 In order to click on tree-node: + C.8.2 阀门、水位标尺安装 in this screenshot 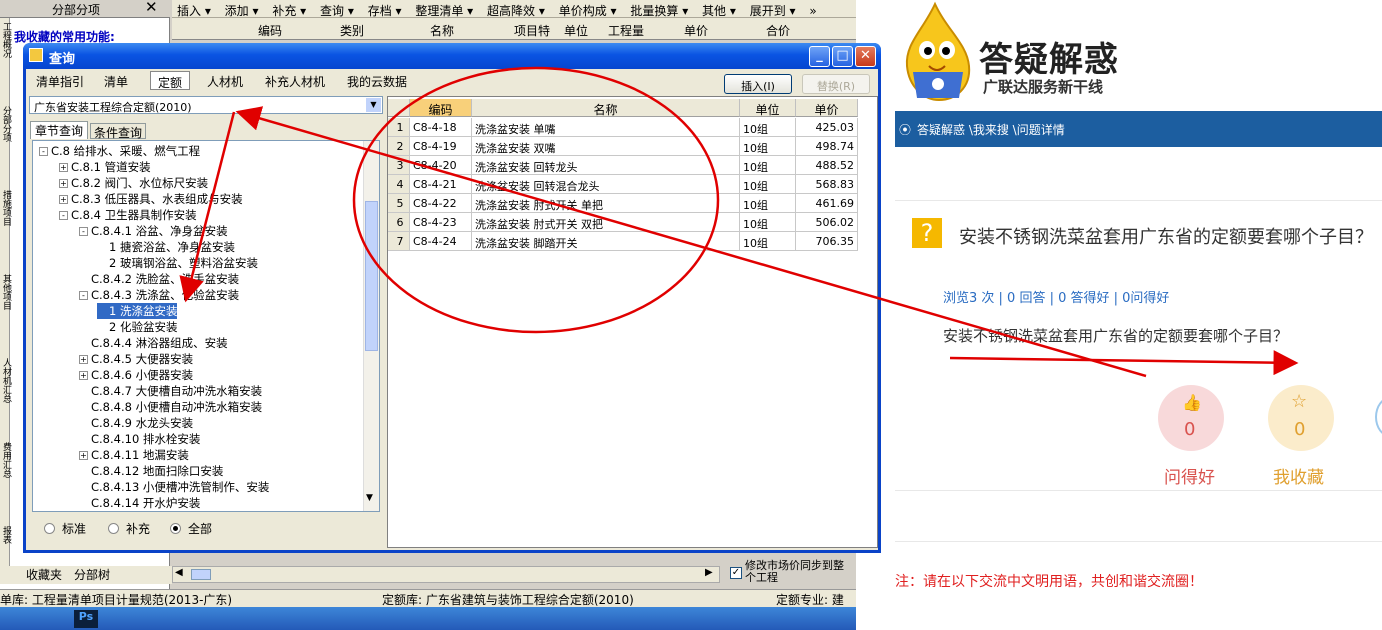, I will do `click(133, 183)`.